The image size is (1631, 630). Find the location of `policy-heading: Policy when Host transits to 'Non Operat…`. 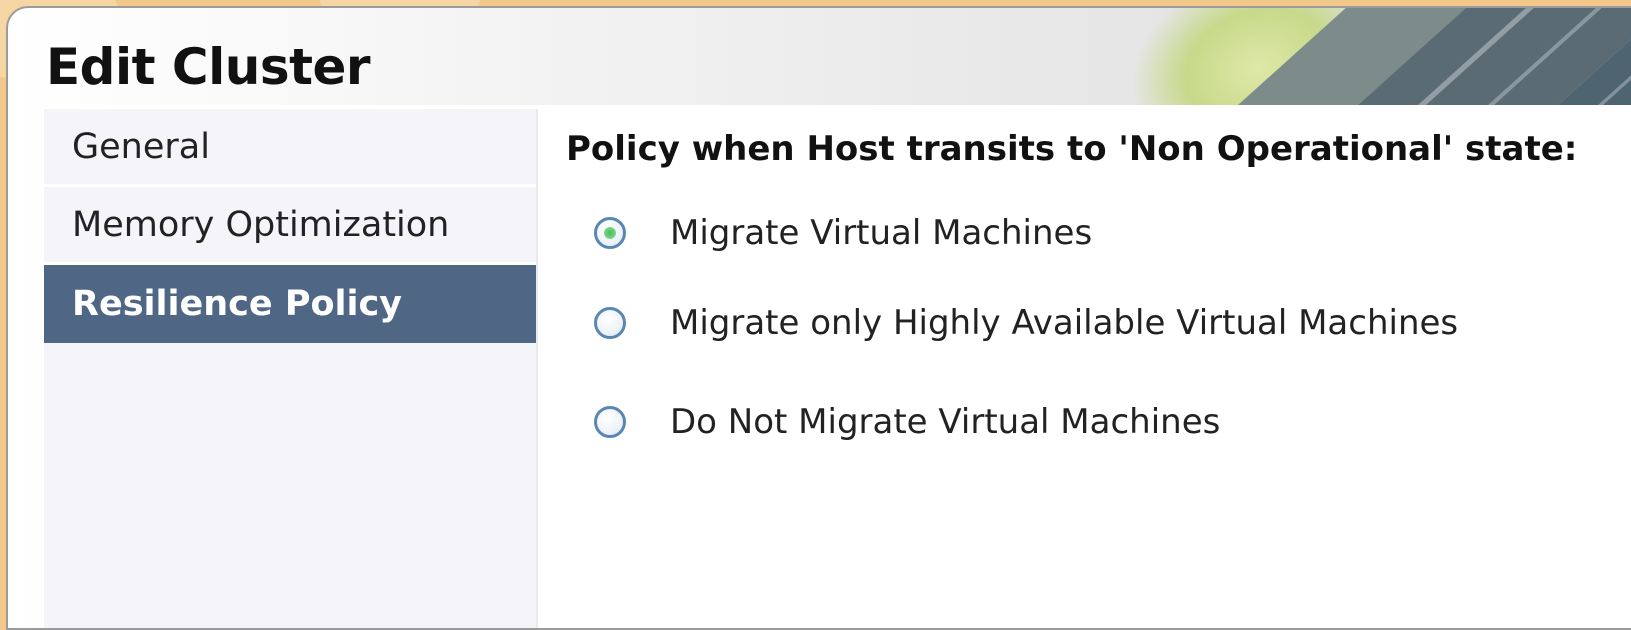

policy-heading: Policy when Host transits to 'Non Operat… is located at coordinates (1072, 149).